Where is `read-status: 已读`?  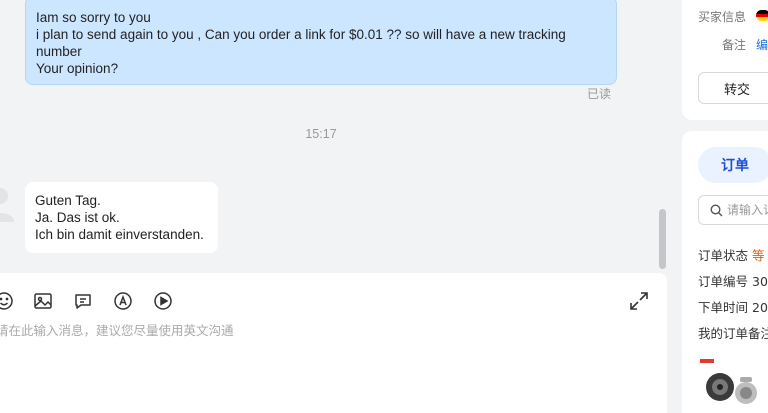 read-status: 已读 is located at coordinates (599, 94).